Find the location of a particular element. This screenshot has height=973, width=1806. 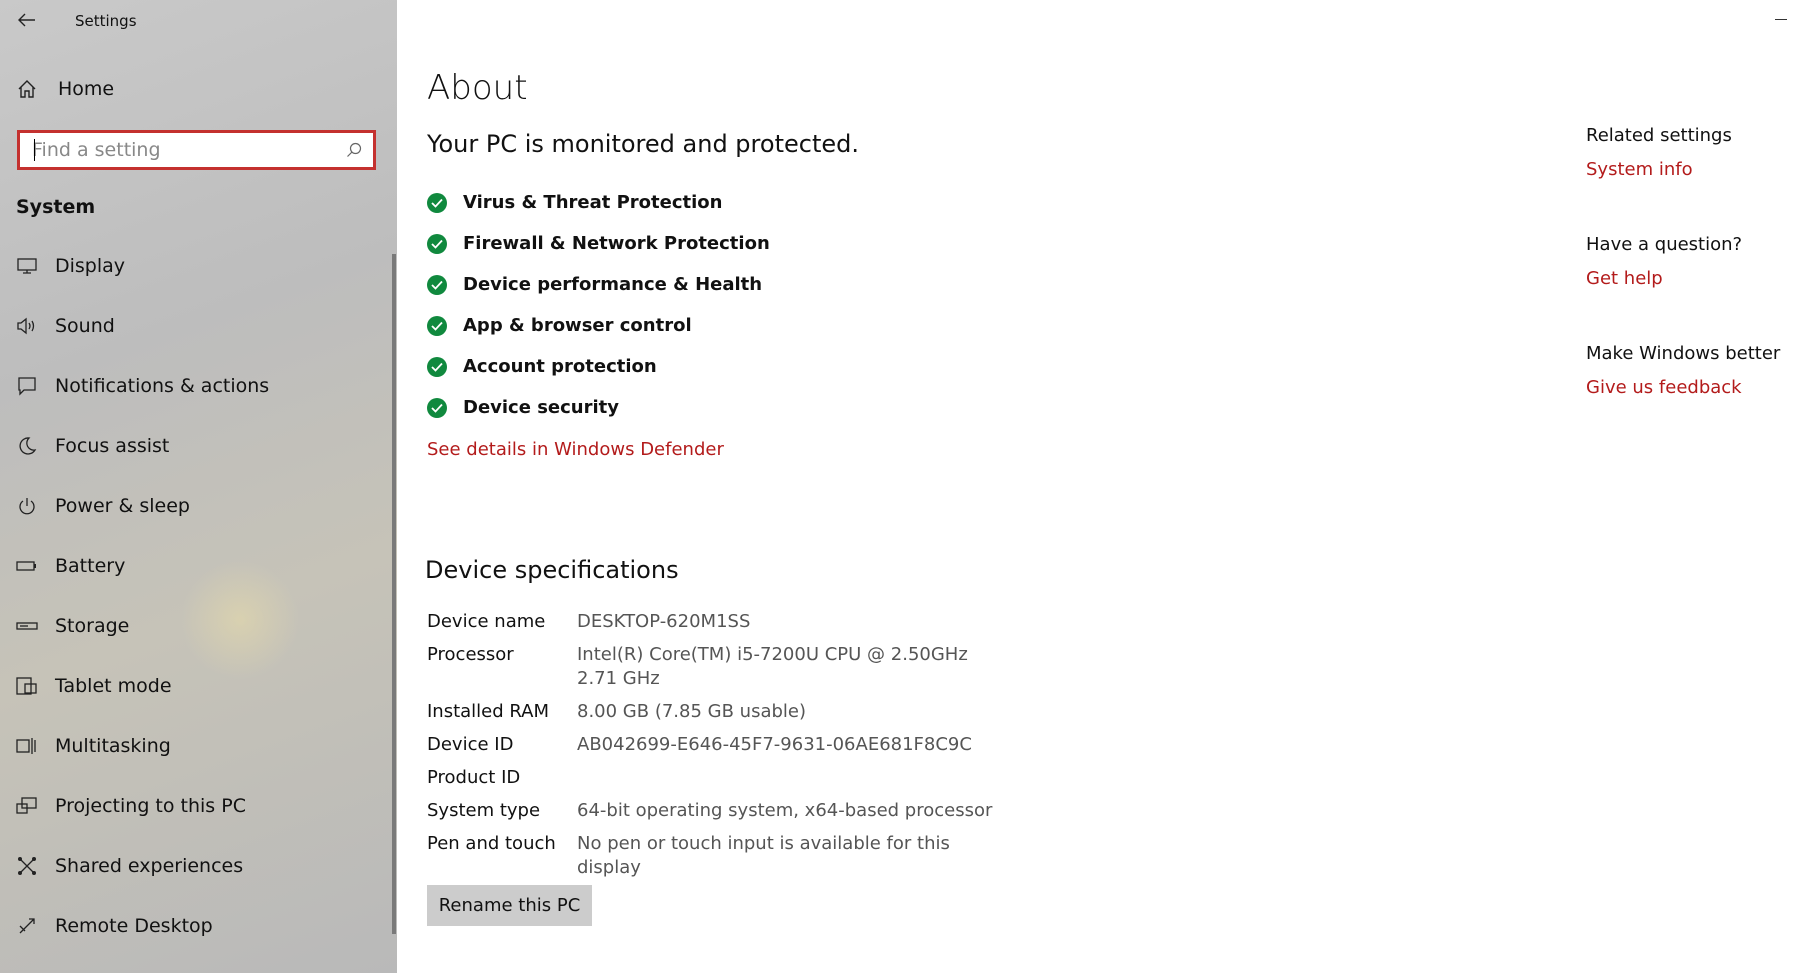

spec-value is located at coordinates (792, 778).